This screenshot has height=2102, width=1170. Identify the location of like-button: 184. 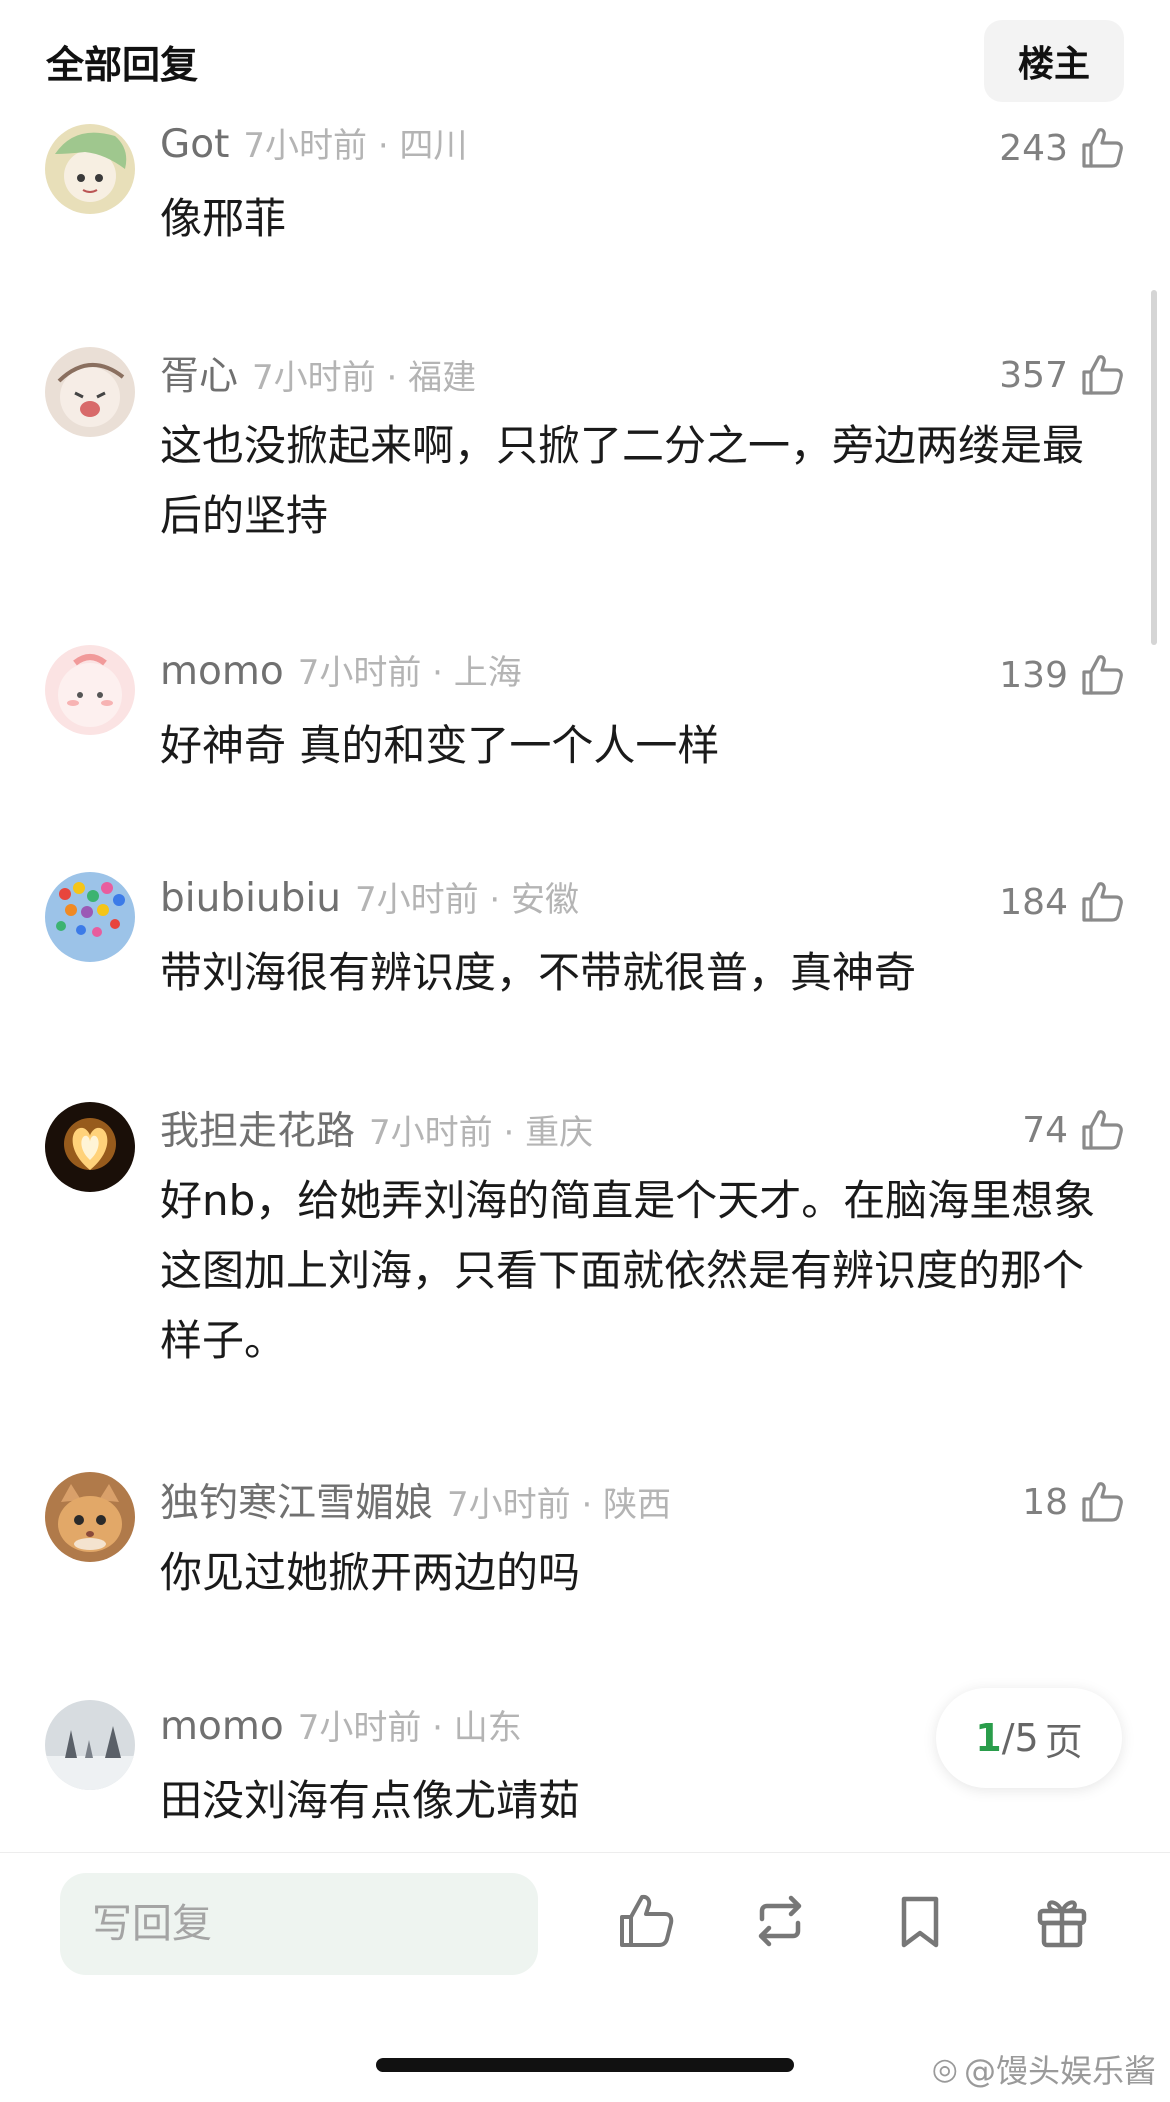
(1062, 902).